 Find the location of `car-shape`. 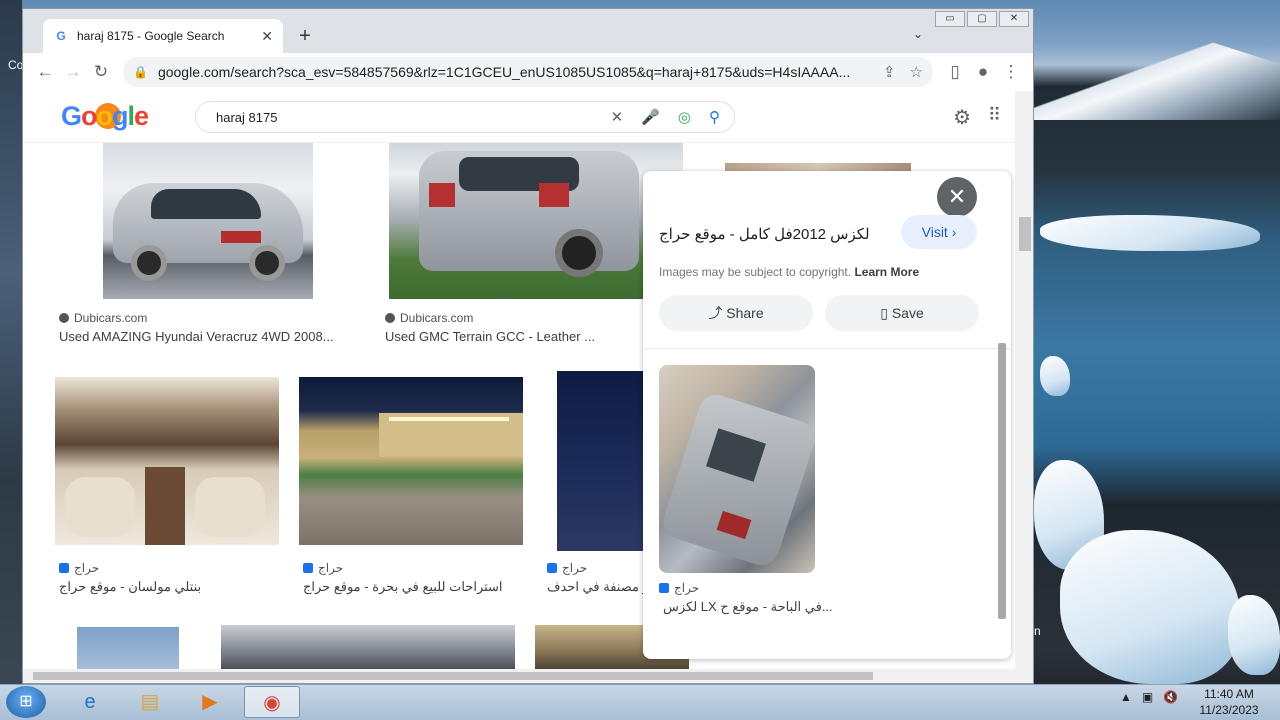

car-shape is located at coordinates (737, 480).